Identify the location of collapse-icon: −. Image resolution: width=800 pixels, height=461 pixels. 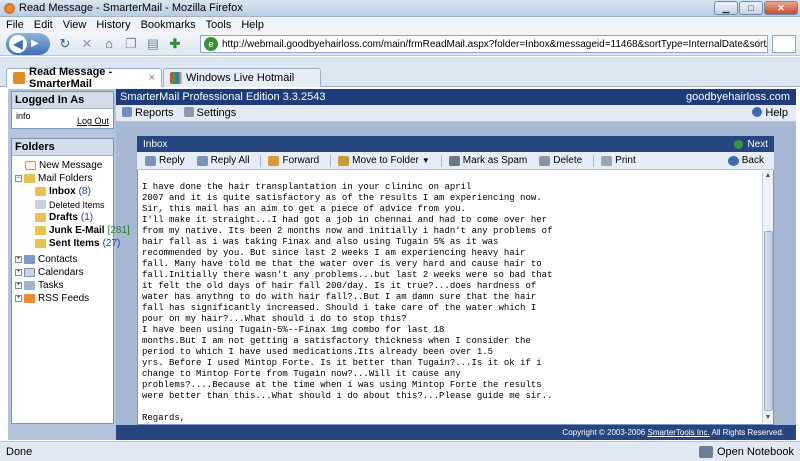
(18, 178).